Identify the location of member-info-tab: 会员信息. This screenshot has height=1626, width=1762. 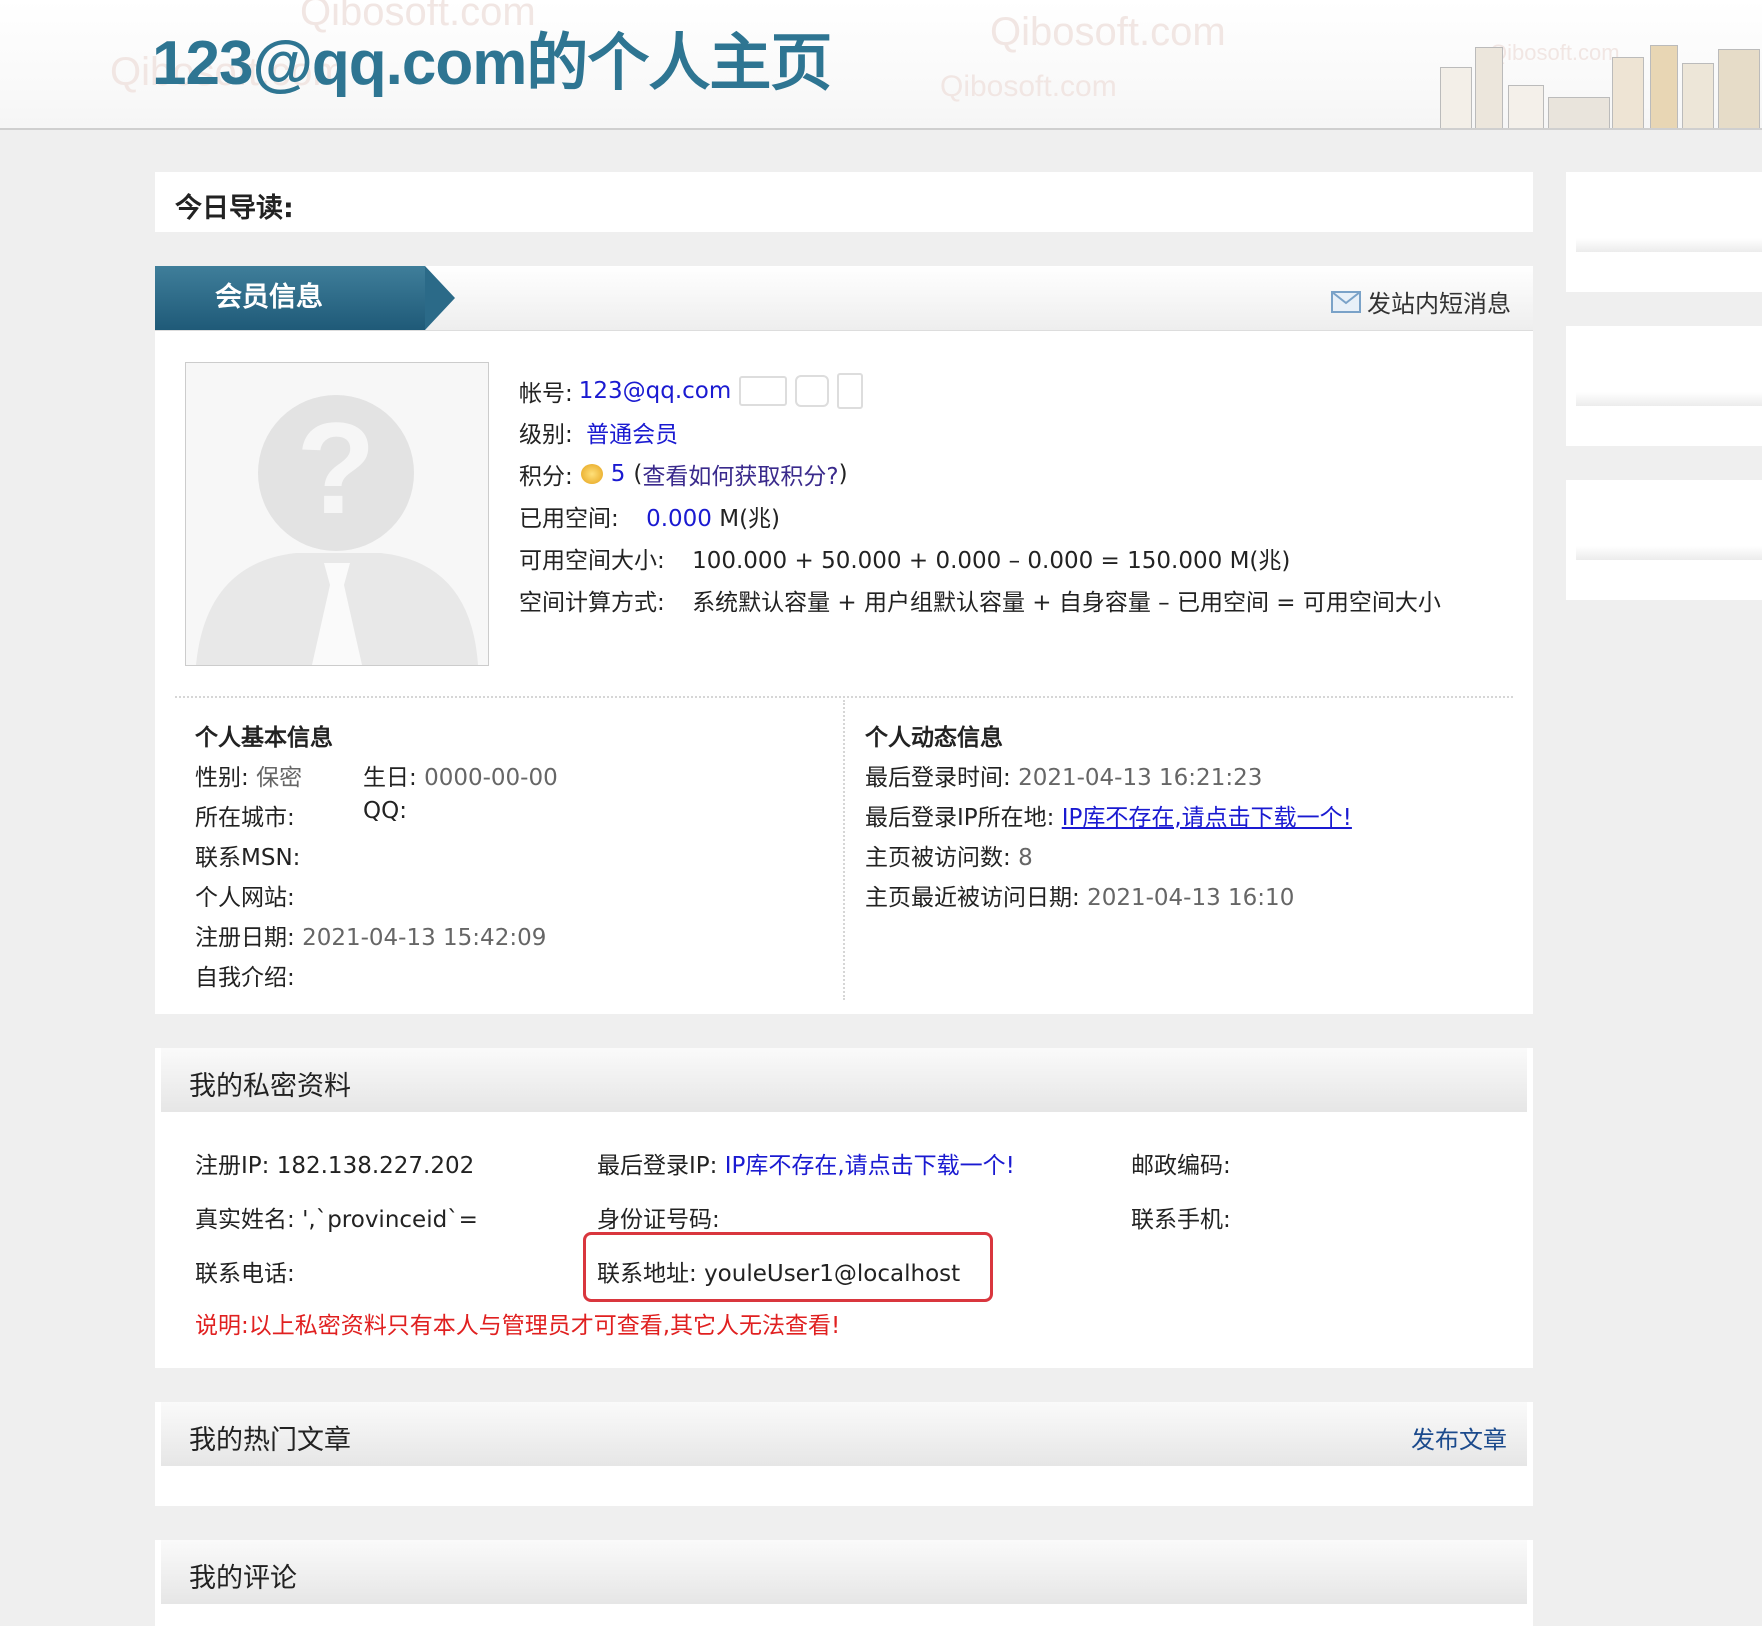
(305, 298).